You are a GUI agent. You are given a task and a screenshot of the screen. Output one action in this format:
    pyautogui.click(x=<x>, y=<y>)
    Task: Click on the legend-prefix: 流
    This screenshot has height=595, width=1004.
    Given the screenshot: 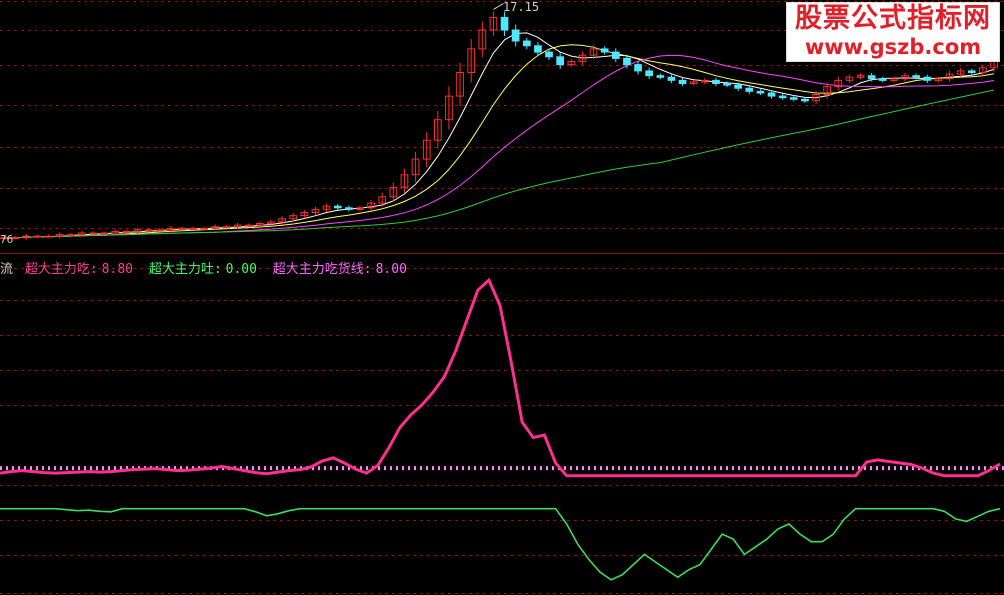 What is the action you would take?
    pyautogui.click(x=7, y=269)
    